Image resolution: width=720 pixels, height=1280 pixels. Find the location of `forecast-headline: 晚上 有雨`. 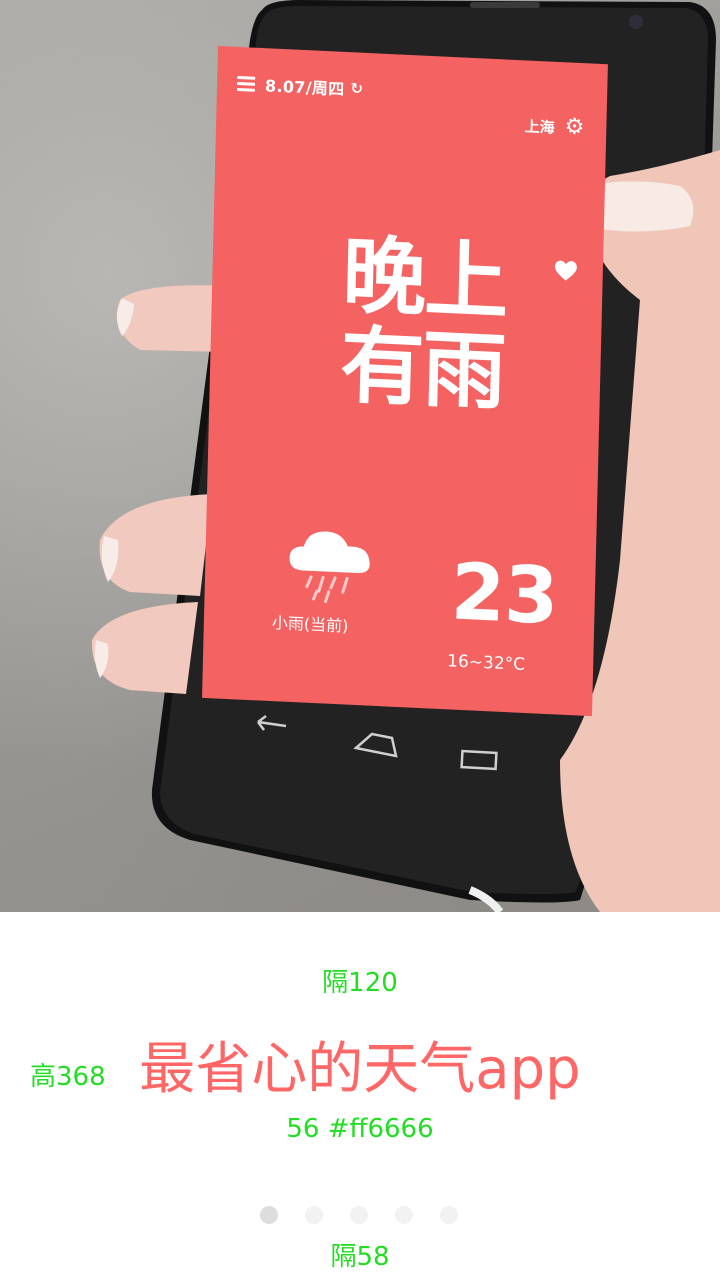

forecast-headline: 晚上 有雨 is located at coordinates (423, 324).